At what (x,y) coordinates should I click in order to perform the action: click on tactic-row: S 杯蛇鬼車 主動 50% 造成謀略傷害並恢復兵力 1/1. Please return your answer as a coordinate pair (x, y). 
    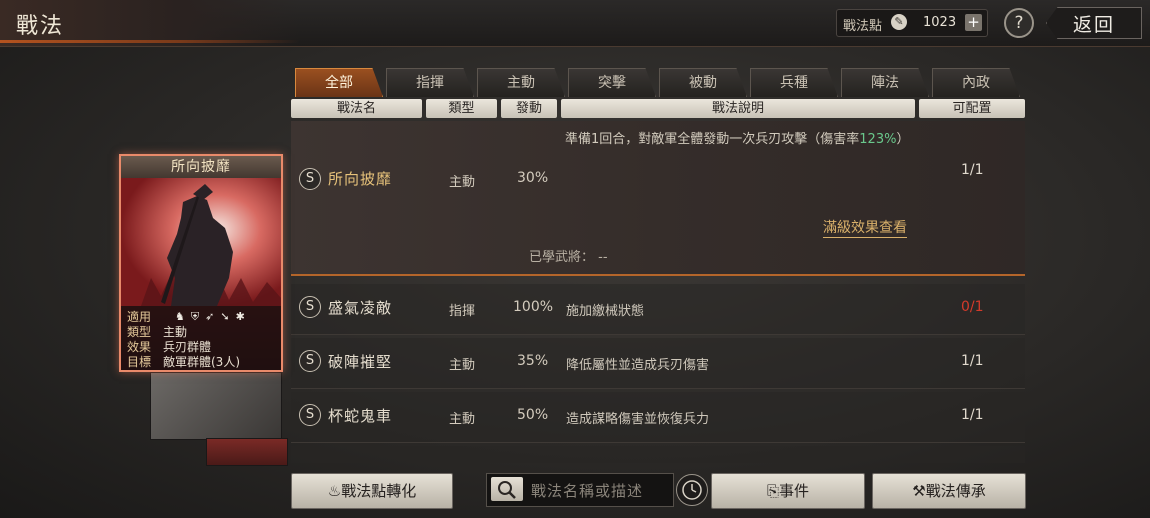
    Looking at the image, I should click on (658, 417).